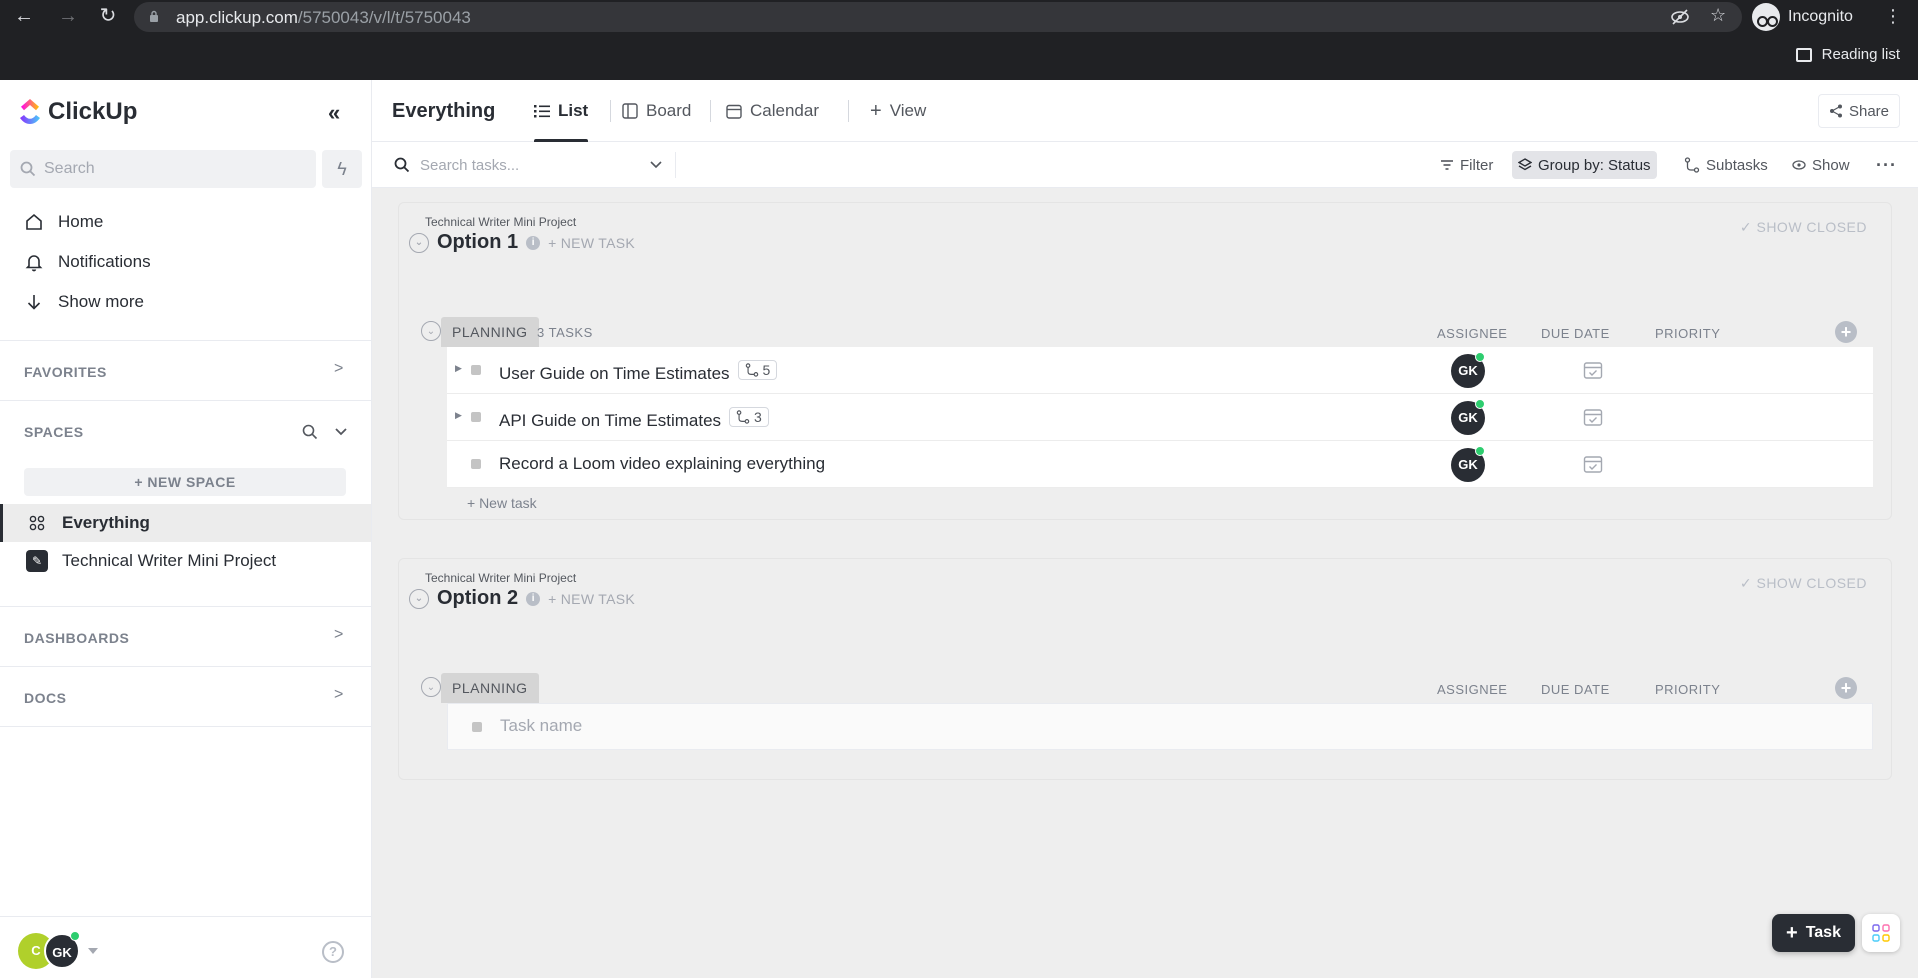 The height and width of the screenshot is (978, 1918). I want to click on task-name: API Guide on Time Estimates 3, so click(634, 419).